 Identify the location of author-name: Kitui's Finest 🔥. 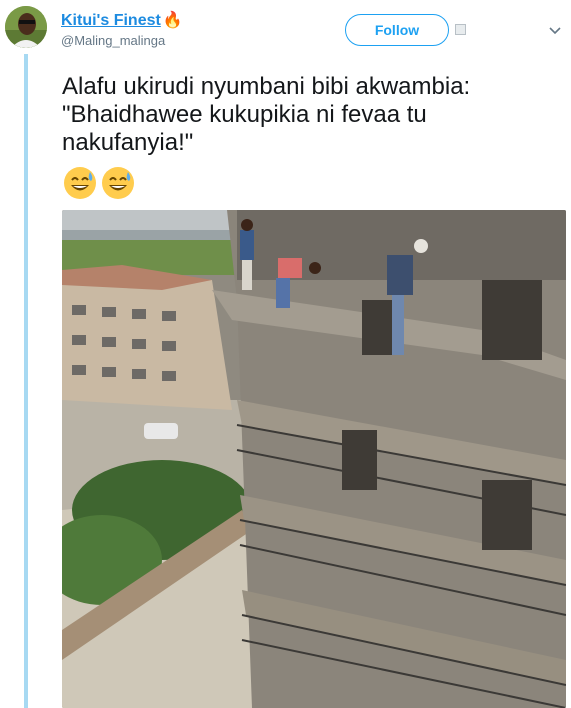
(122, 20).